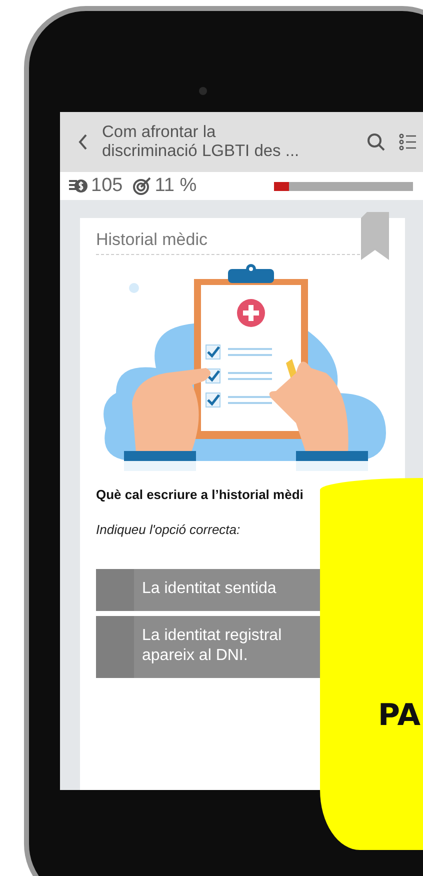 This screenshot has height=876, width=423. Describe the element at coordinates (142, 186) in the screenshot. I see `target-icon` at that location.